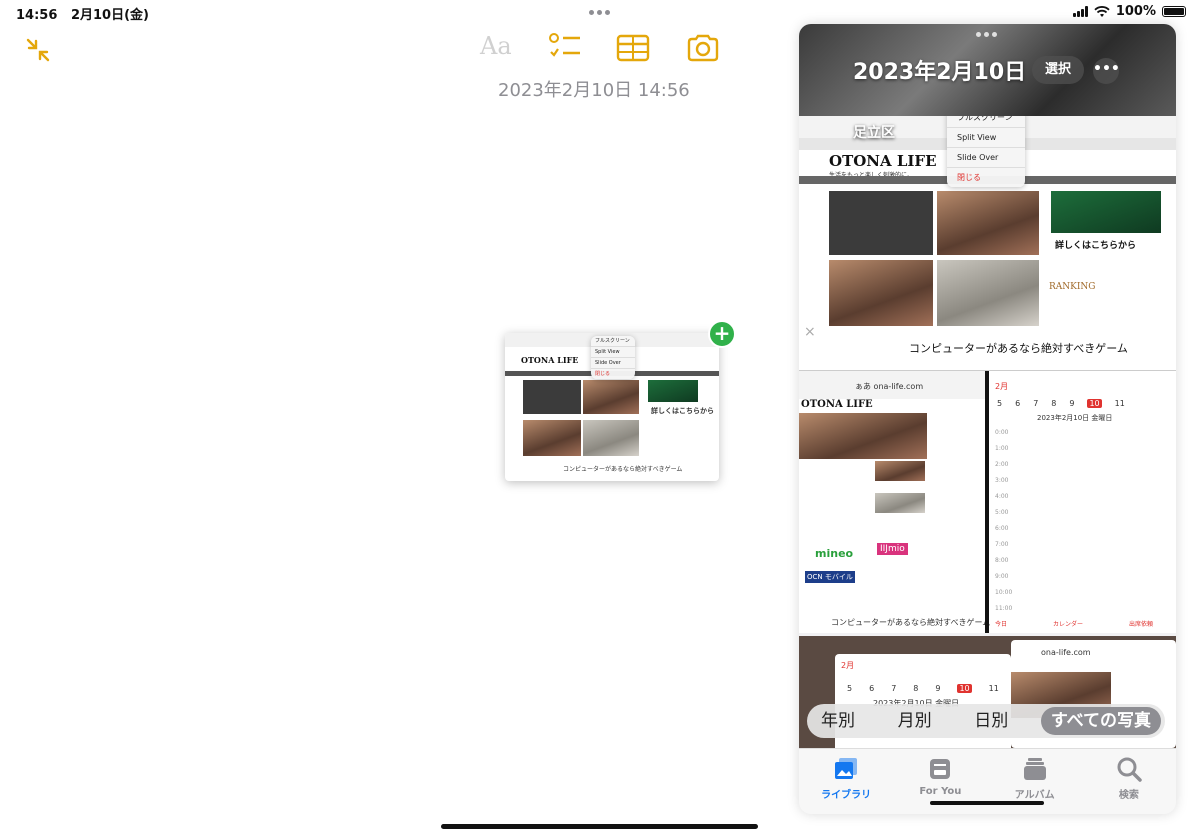 This screenshot has height=838, width=1200. What do you see at coordinates (1174, 11) in the screenshot?
I see `battery-icon` at bounding box center [1174, 11].